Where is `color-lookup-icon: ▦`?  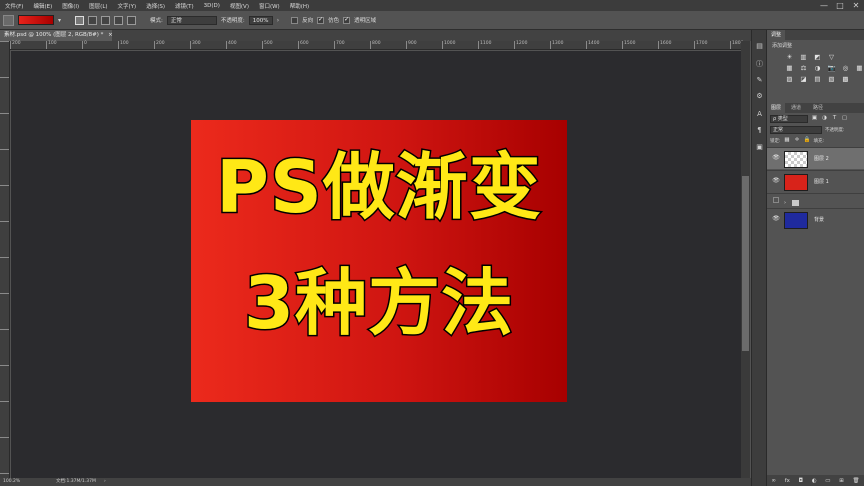
color-lookup-icon: ▦ is located at coordinates (859, 68).